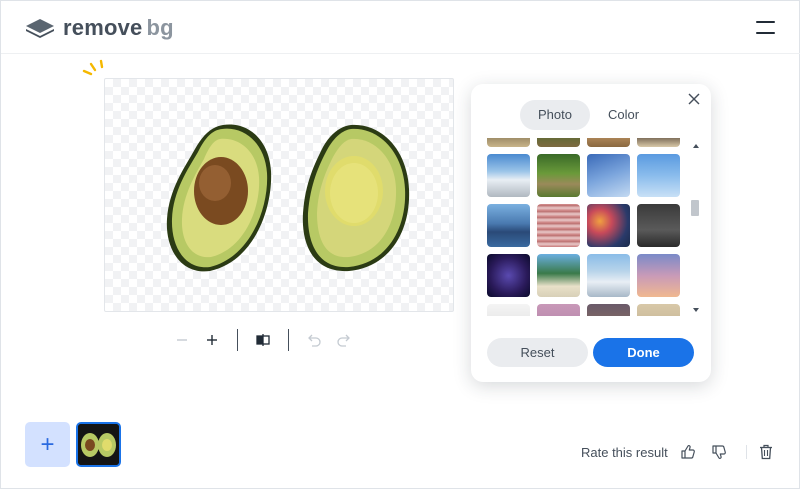  Describe the element at coordinates (688, 452) in the screenshot. I see `thumbs-up-icon` at that location.